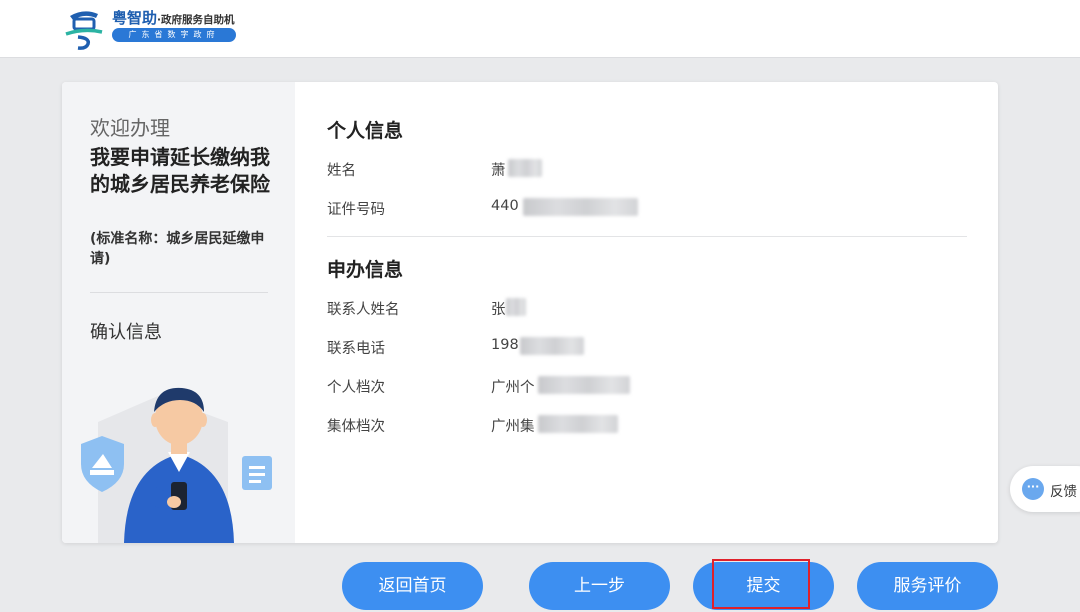  Describe the element at coordinates (599, 586) in the screenshot. I see `previous-step-button: 上一步` at that location.